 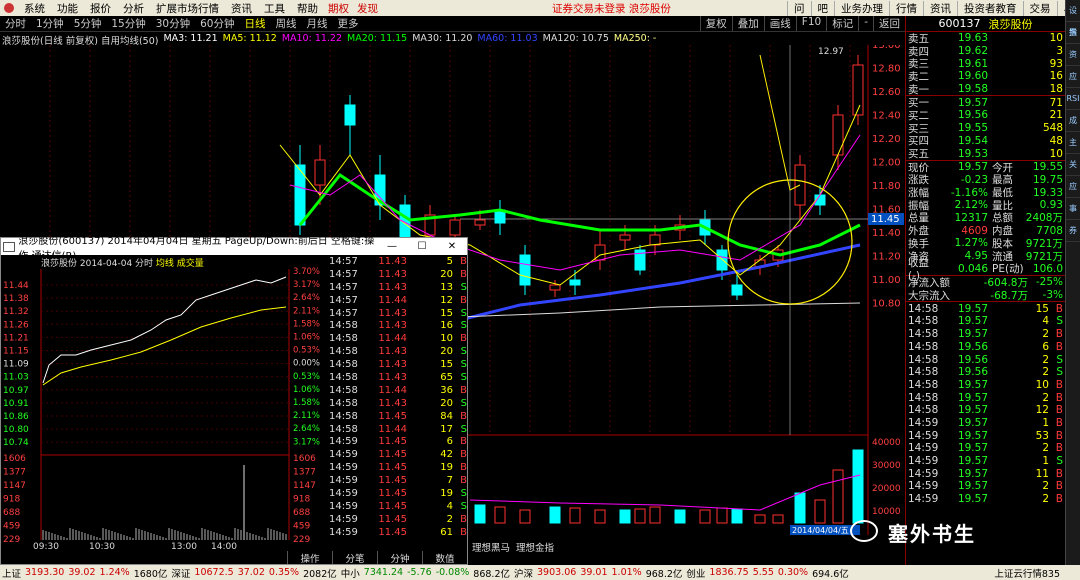 What do you see at coordinates (15, 23) in the screenshot?
I see `timeframe-tab: 分时` at bounding box center [15, 23].